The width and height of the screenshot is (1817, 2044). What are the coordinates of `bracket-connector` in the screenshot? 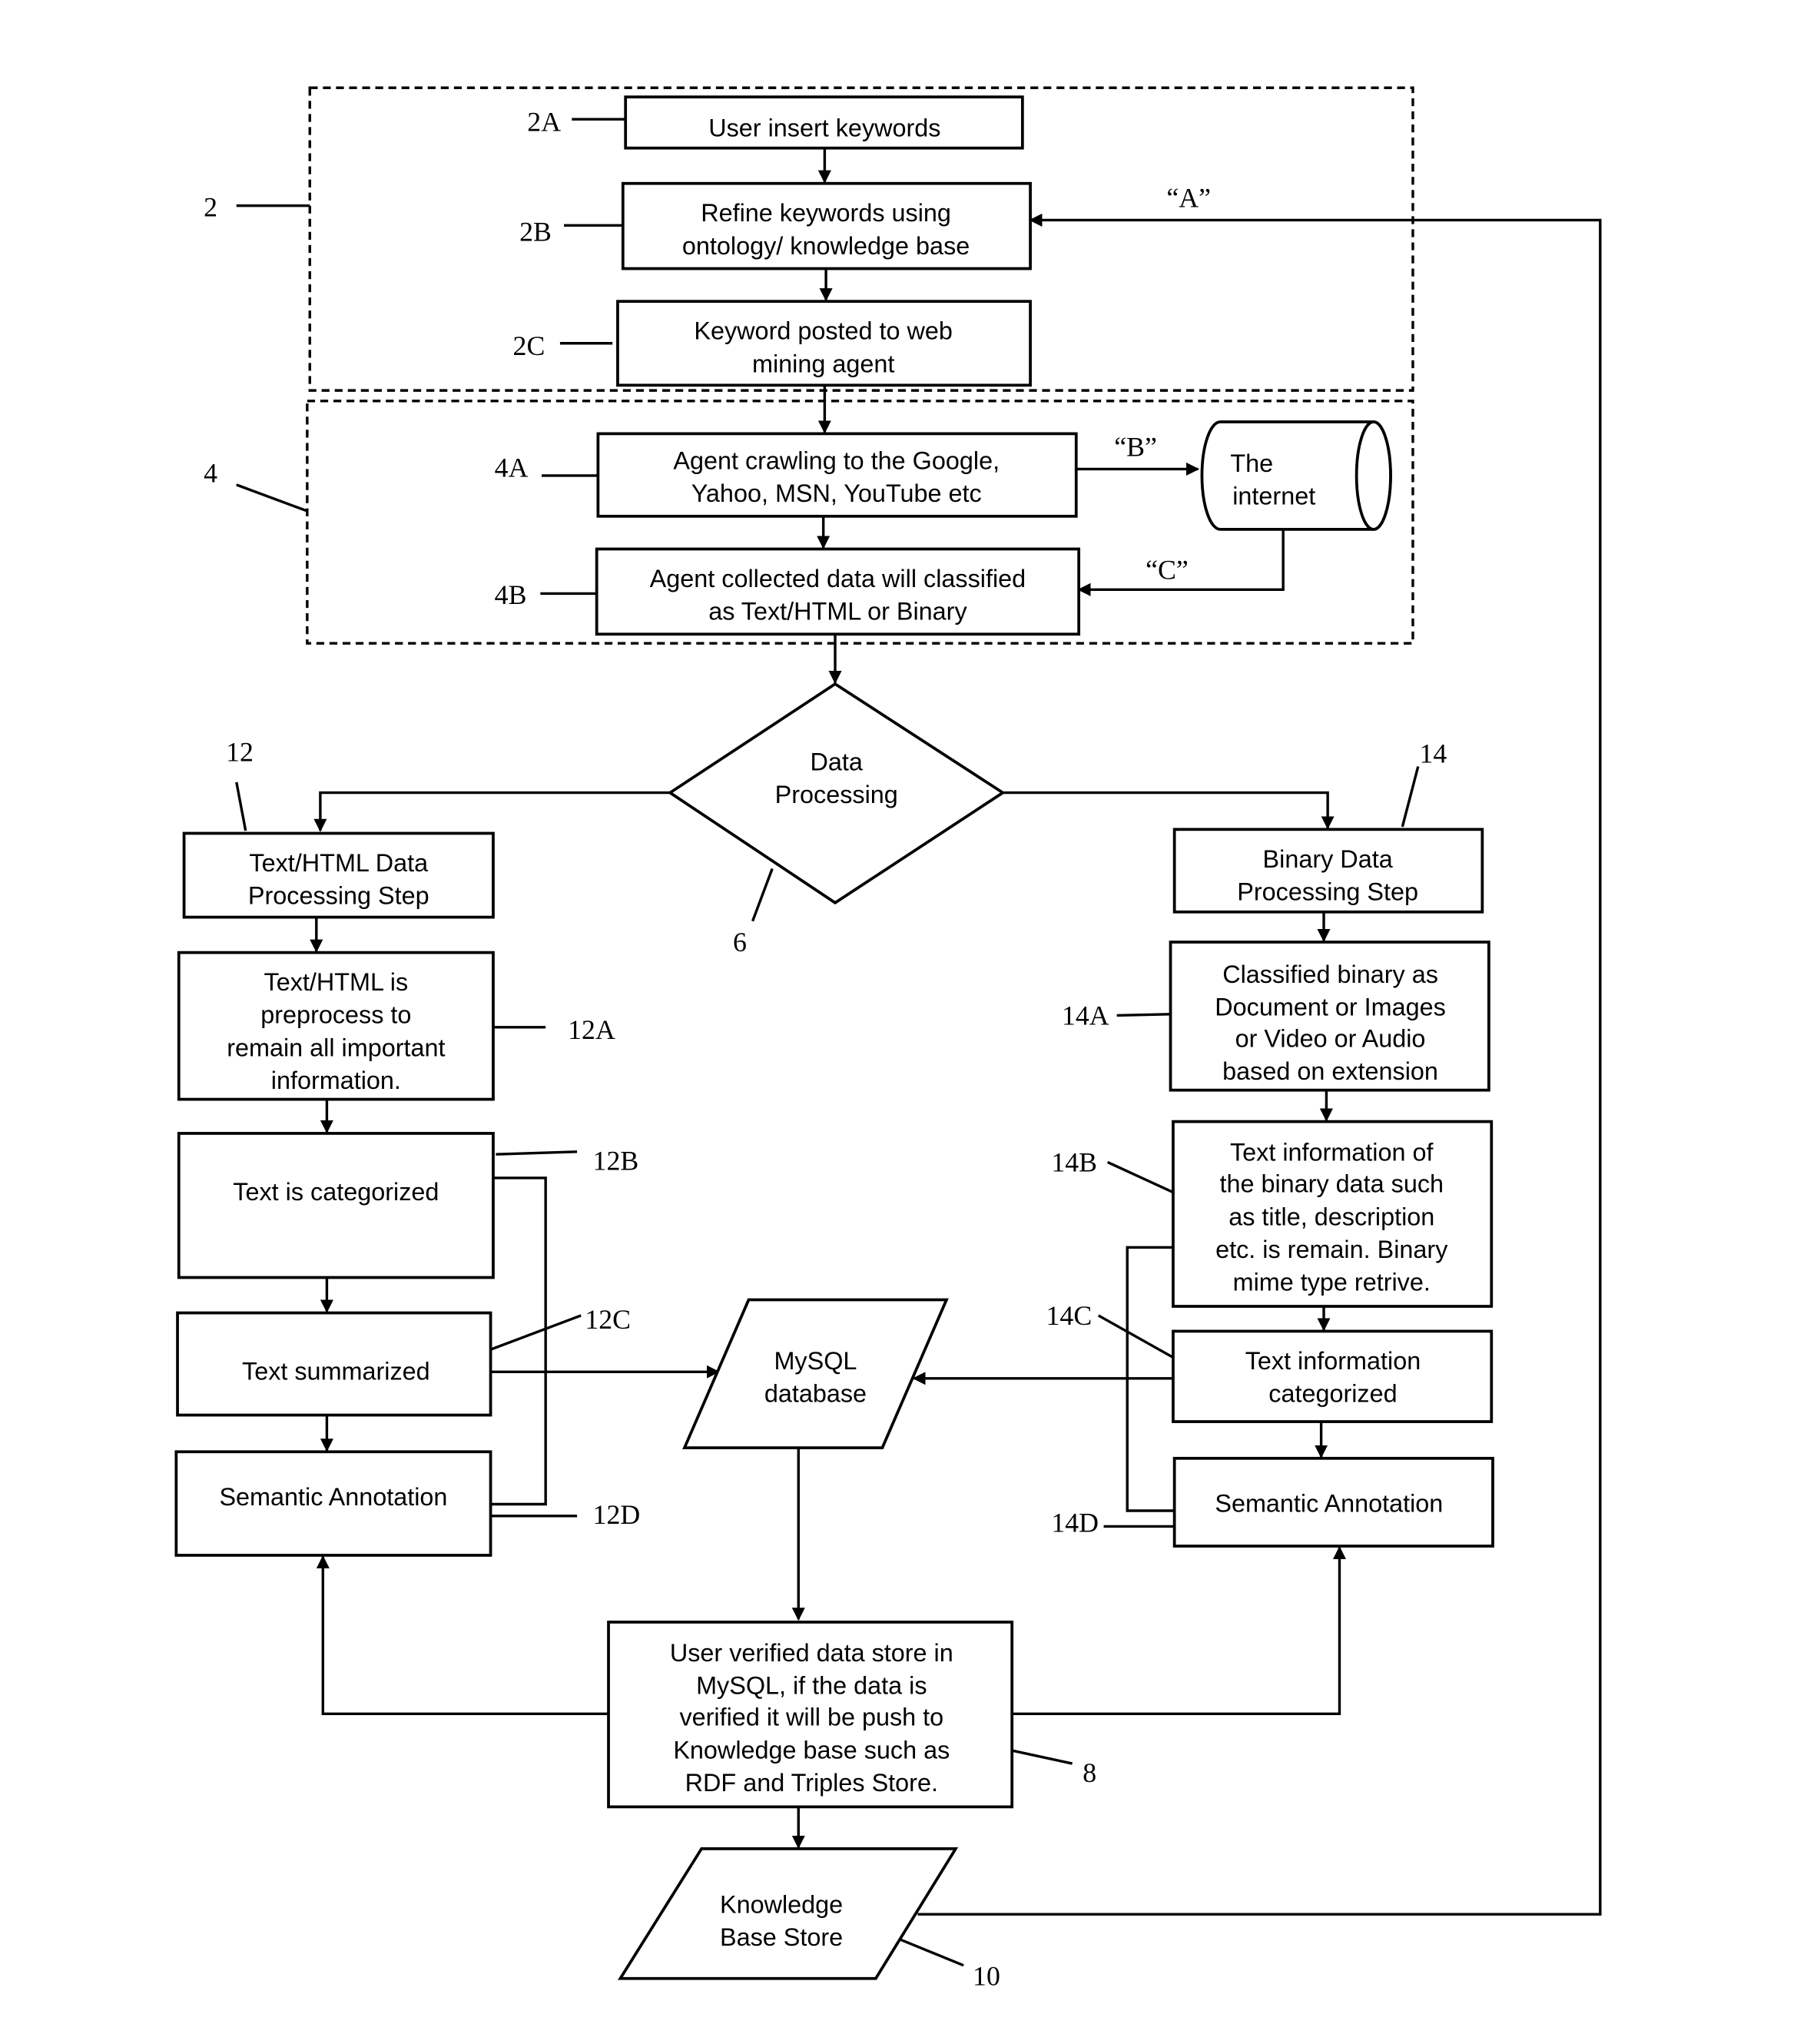 It's located at (518, 1341).